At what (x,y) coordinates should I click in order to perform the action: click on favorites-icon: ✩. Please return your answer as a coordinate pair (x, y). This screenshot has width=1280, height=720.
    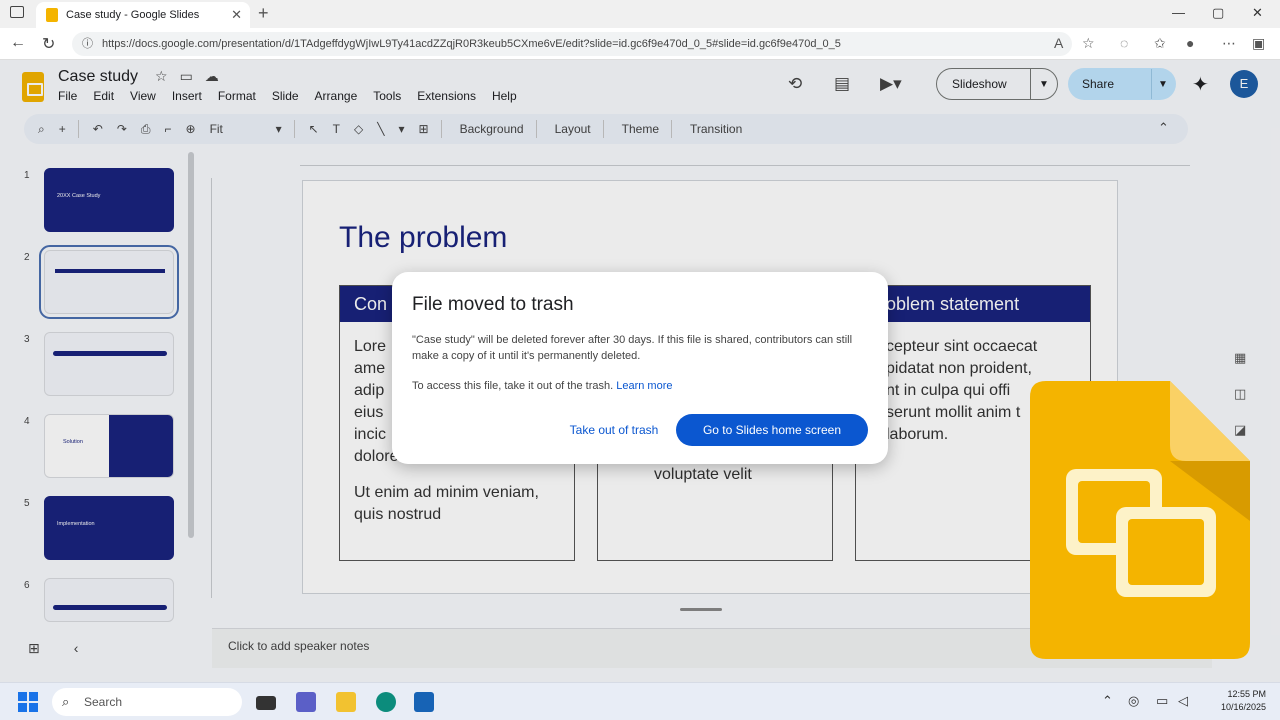
    Looking at the image, I should click on (1160, 43).